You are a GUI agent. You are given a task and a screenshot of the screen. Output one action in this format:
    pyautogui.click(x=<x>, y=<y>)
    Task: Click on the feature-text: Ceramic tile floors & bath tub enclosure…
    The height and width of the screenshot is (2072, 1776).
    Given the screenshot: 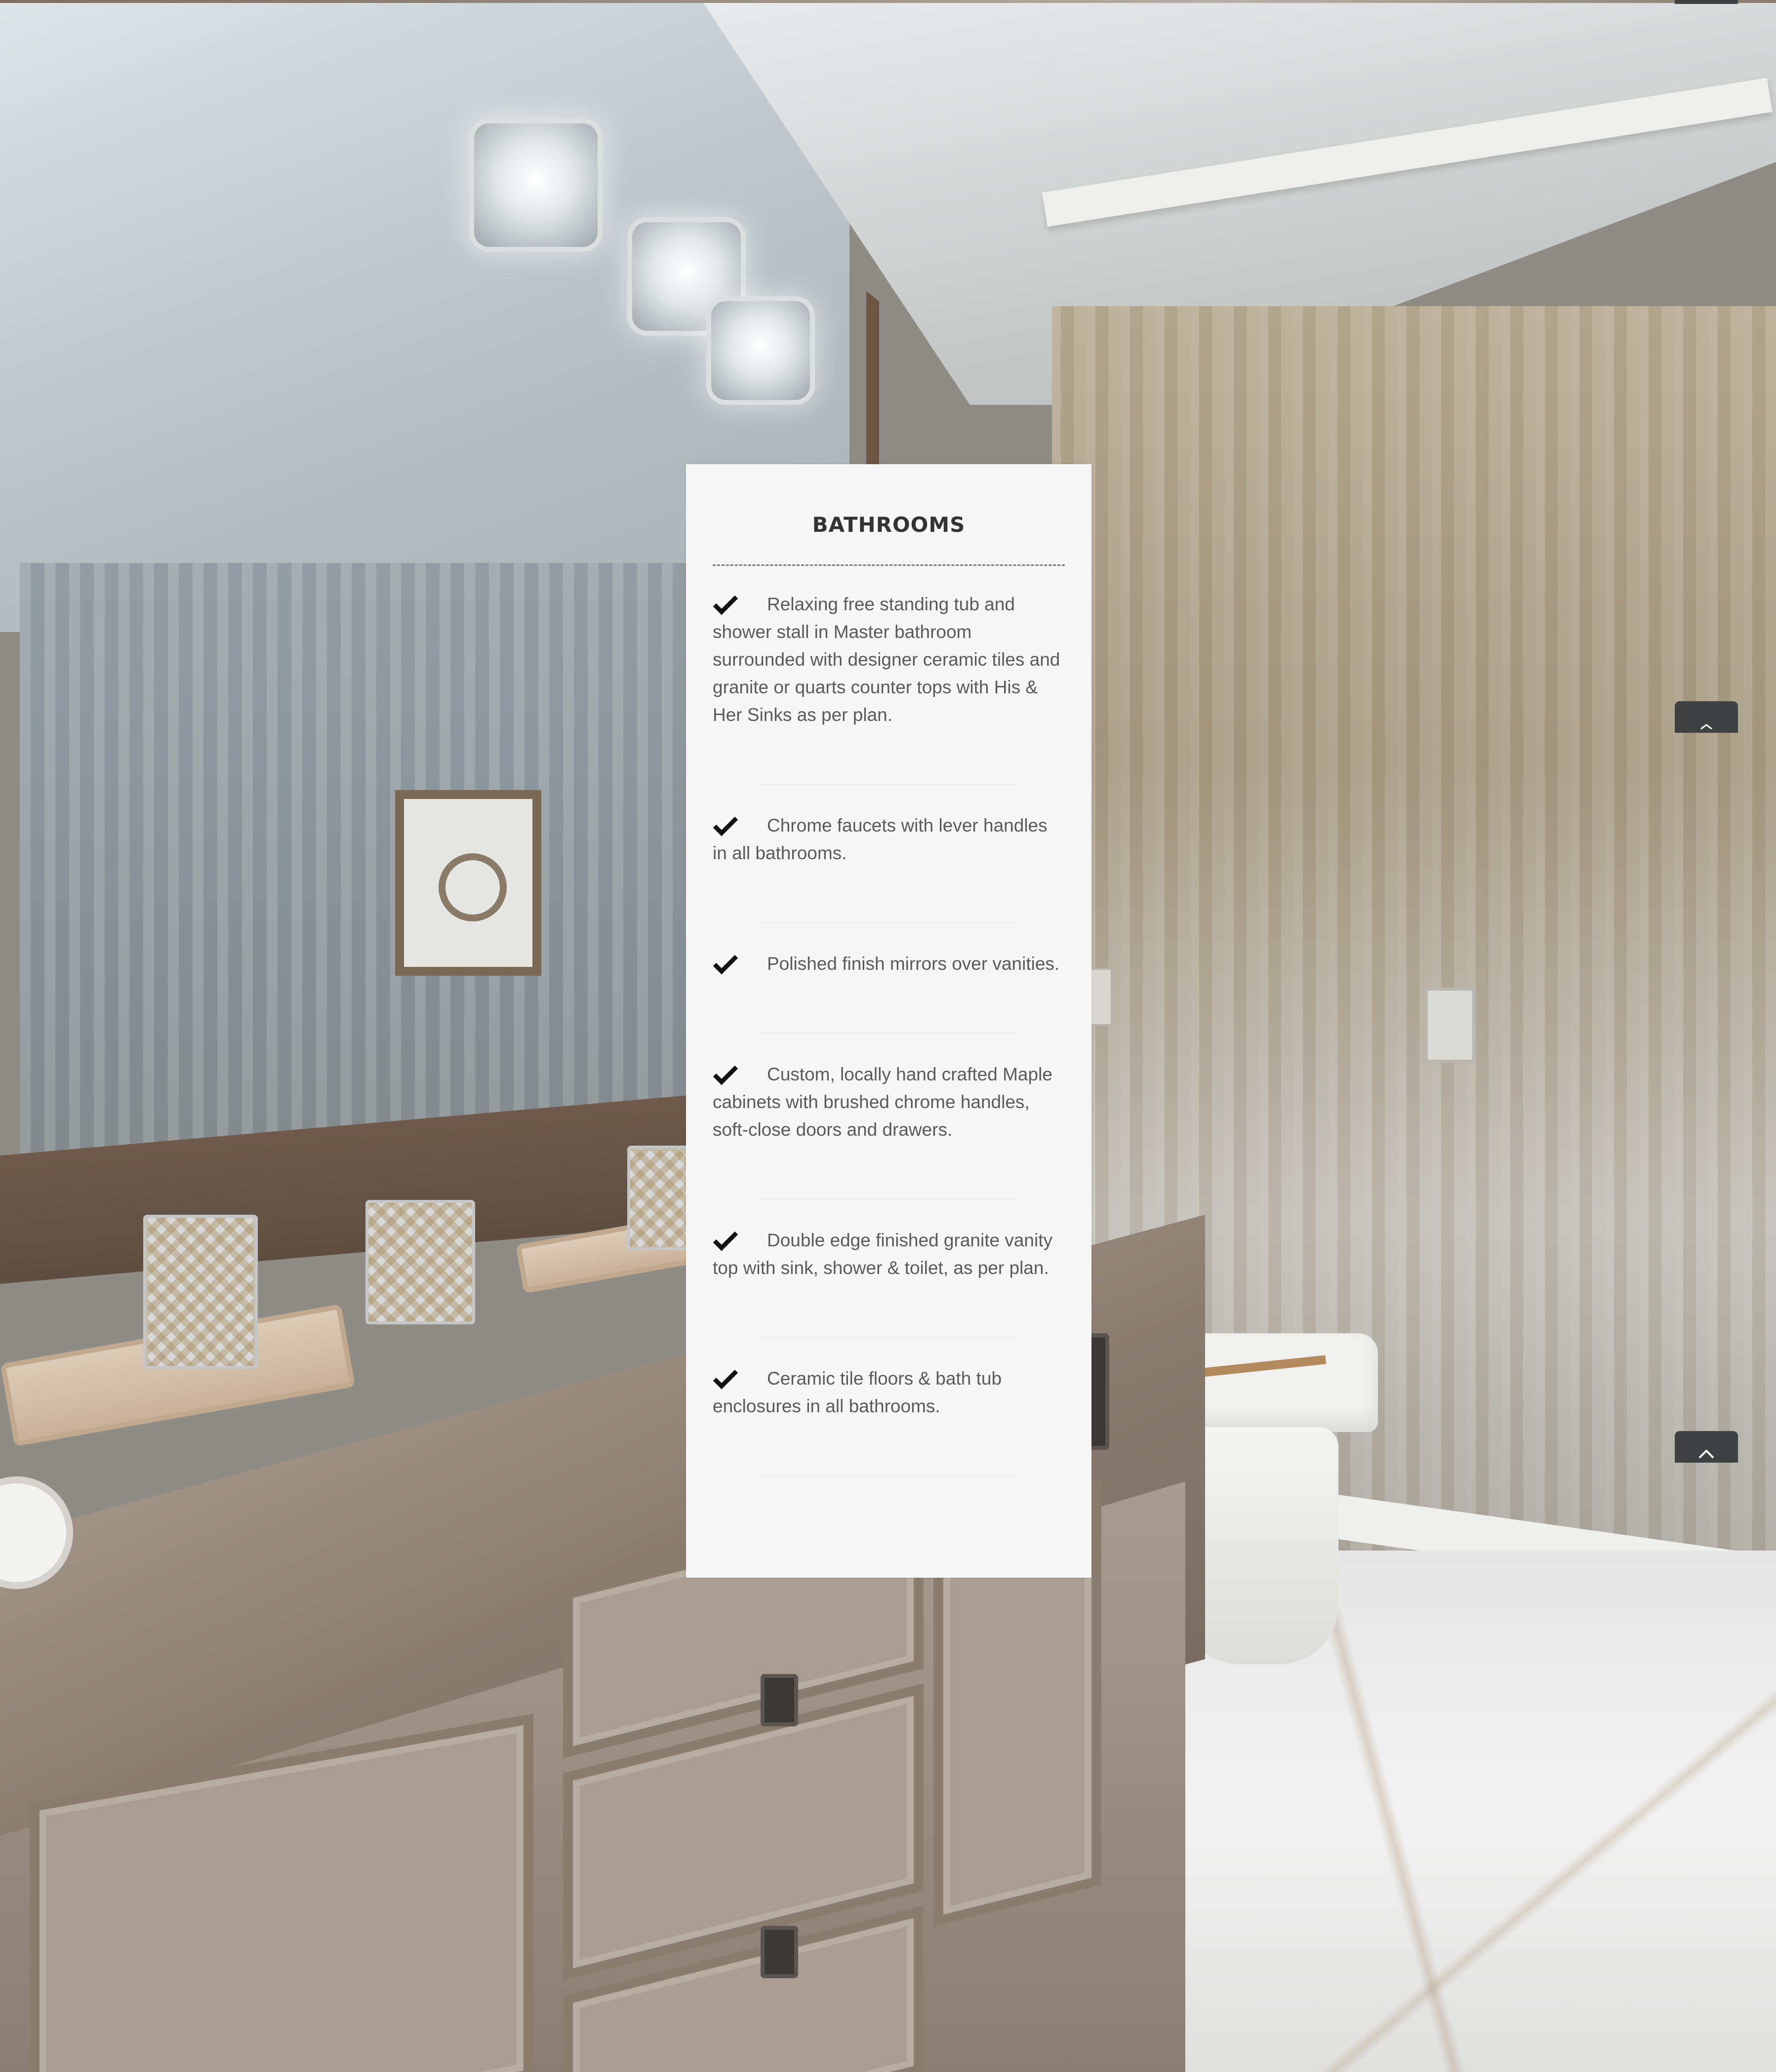 What is the action you would take?
    pyautogui.click(x=857, y=1392)
    